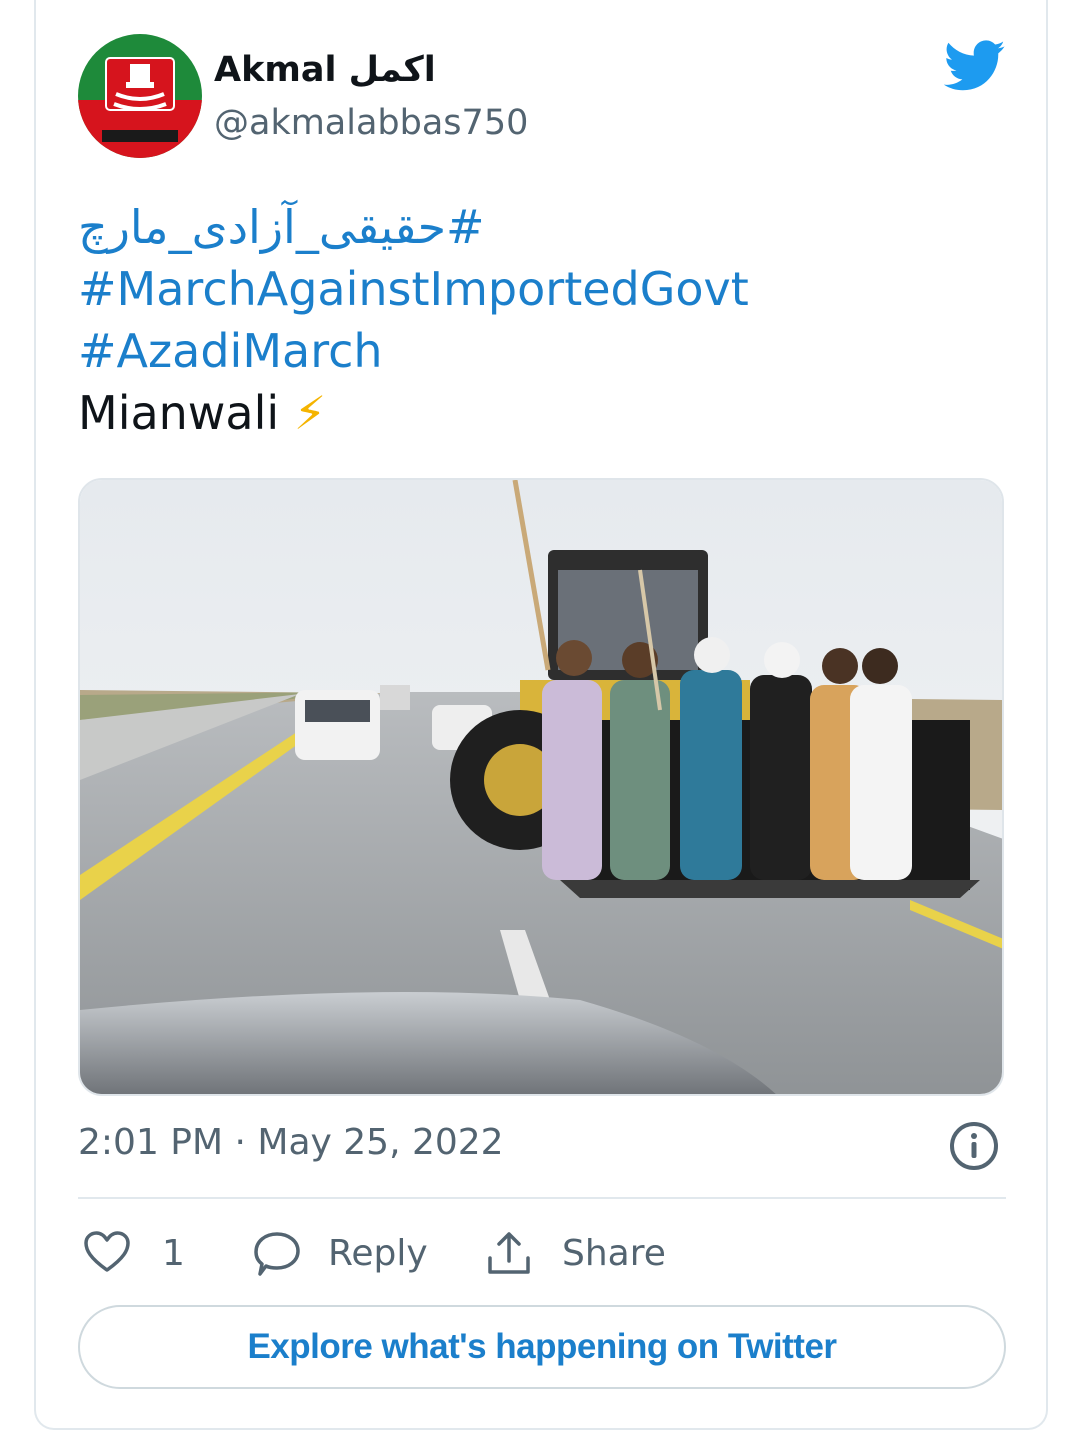  What do you see at coordinates (538, 351) in the screenshot?
I see `hashtag-azadi-march: #AzadiMarch` at bounding box center [538, 351].